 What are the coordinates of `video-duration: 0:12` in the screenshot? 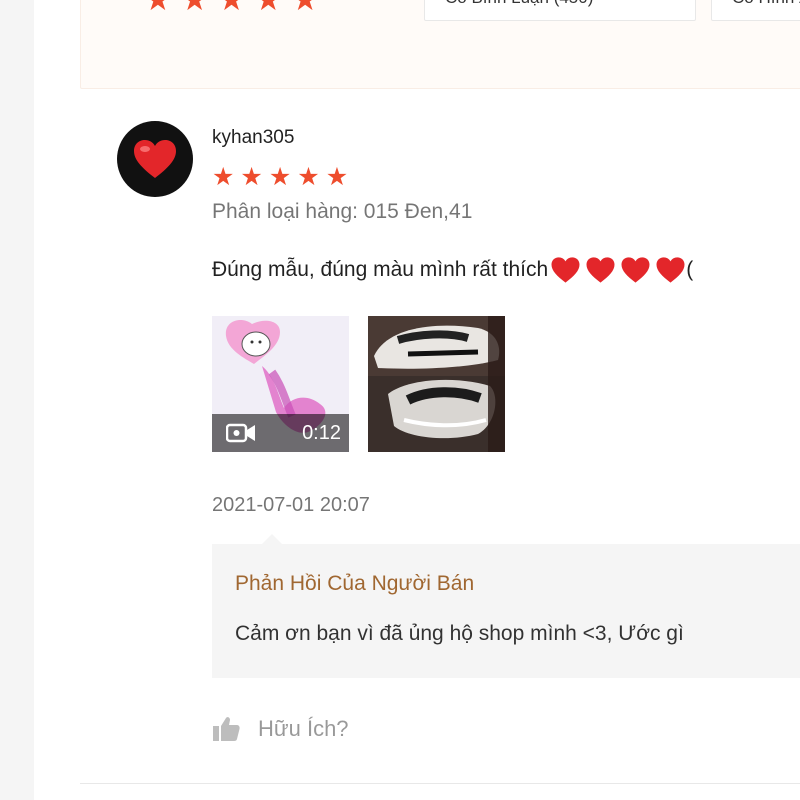 It's located at (321, 432).